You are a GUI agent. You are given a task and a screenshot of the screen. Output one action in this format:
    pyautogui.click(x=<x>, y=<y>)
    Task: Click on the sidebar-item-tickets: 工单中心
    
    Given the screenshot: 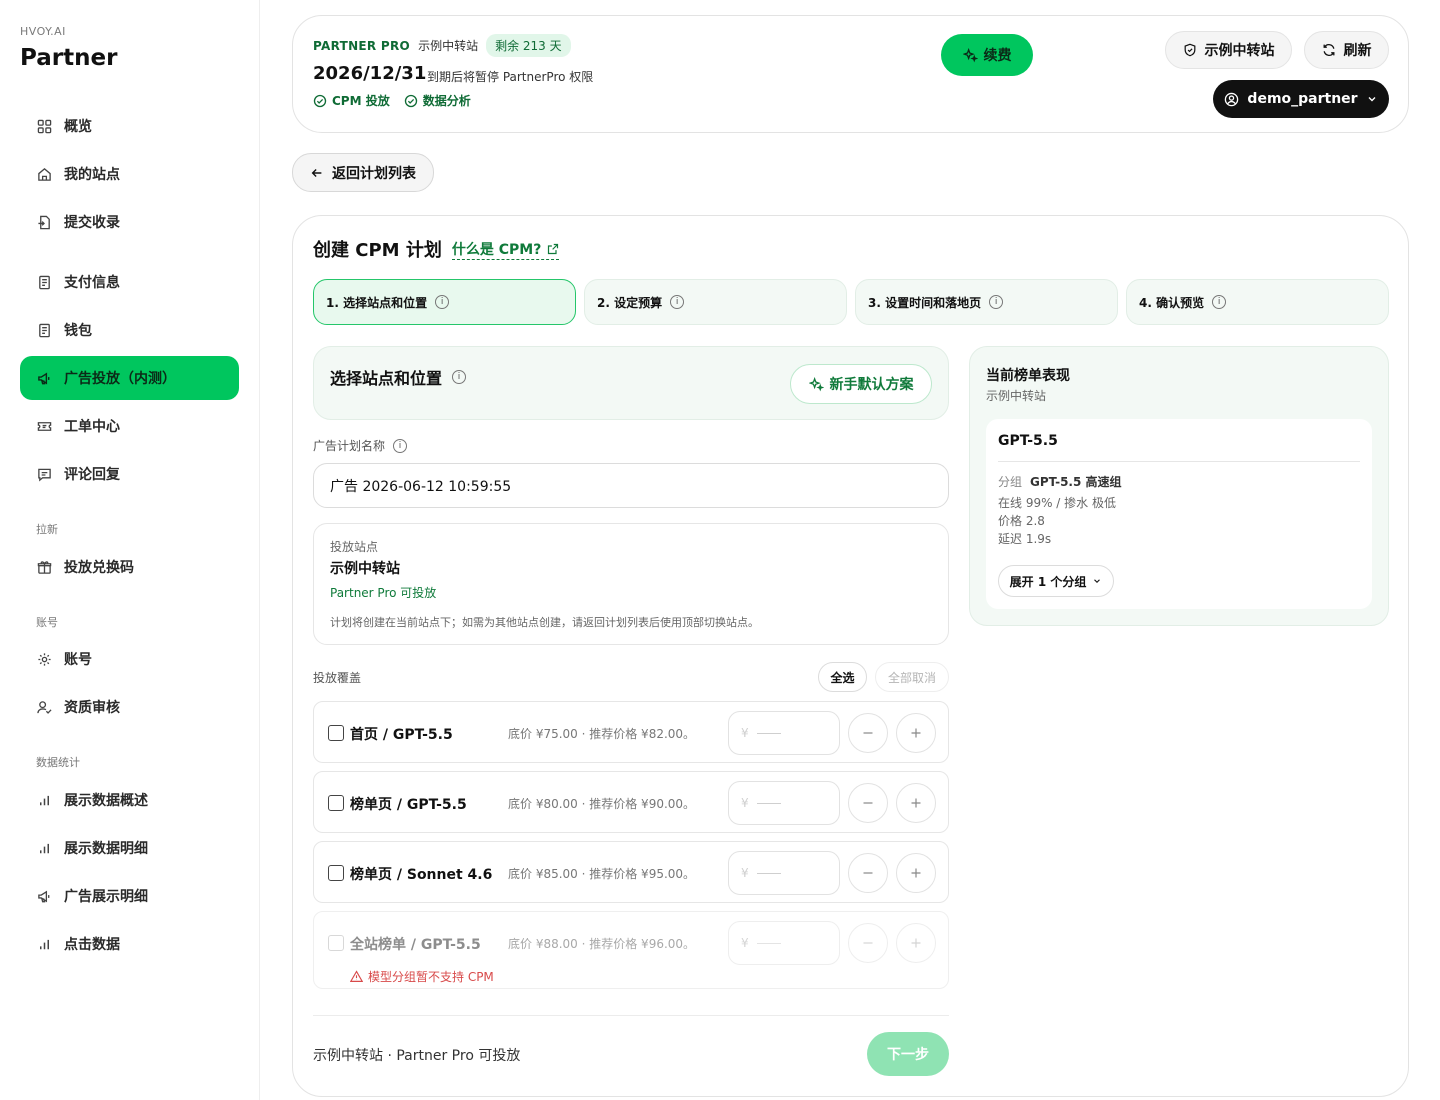 What is the action you would take?
    pyautogui.click(x=129, y=426)
    